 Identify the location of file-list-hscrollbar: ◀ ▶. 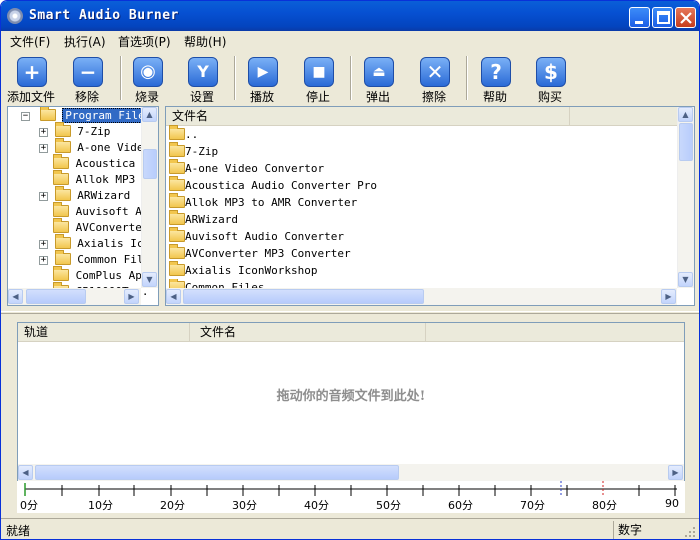
(421, 296).